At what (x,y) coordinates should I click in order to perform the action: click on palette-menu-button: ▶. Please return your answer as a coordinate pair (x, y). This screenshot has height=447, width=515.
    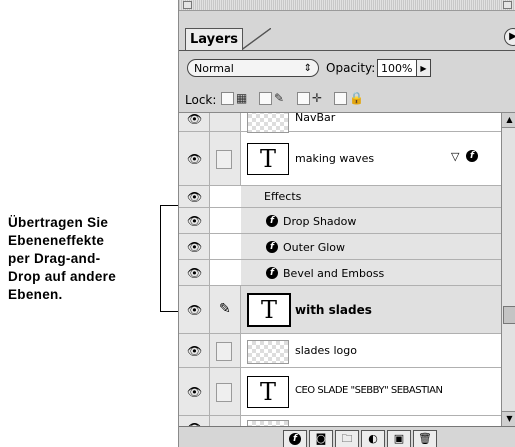
    Looking at the image, I should click on (509, 37).